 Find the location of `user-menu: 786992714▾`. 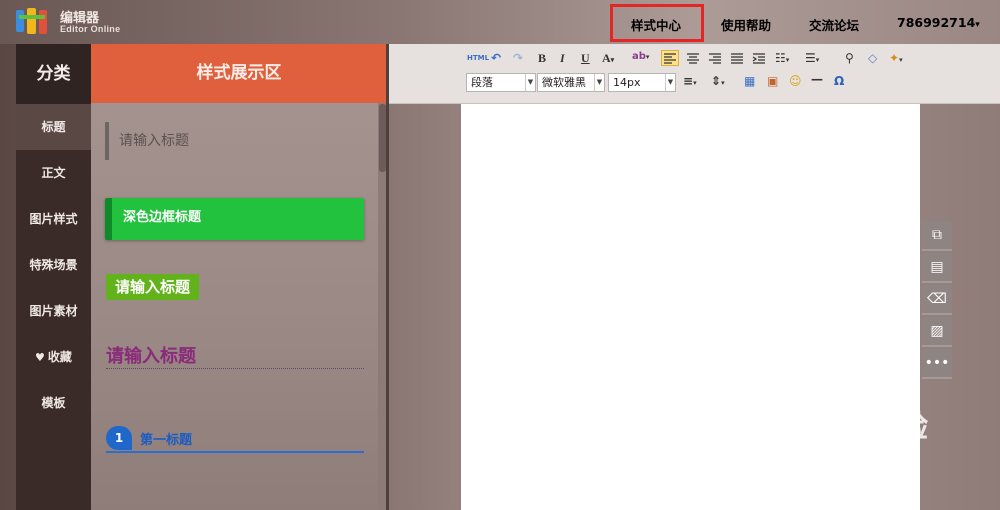

user-menu: 786992714▾ is located at coordinates (938, 22).